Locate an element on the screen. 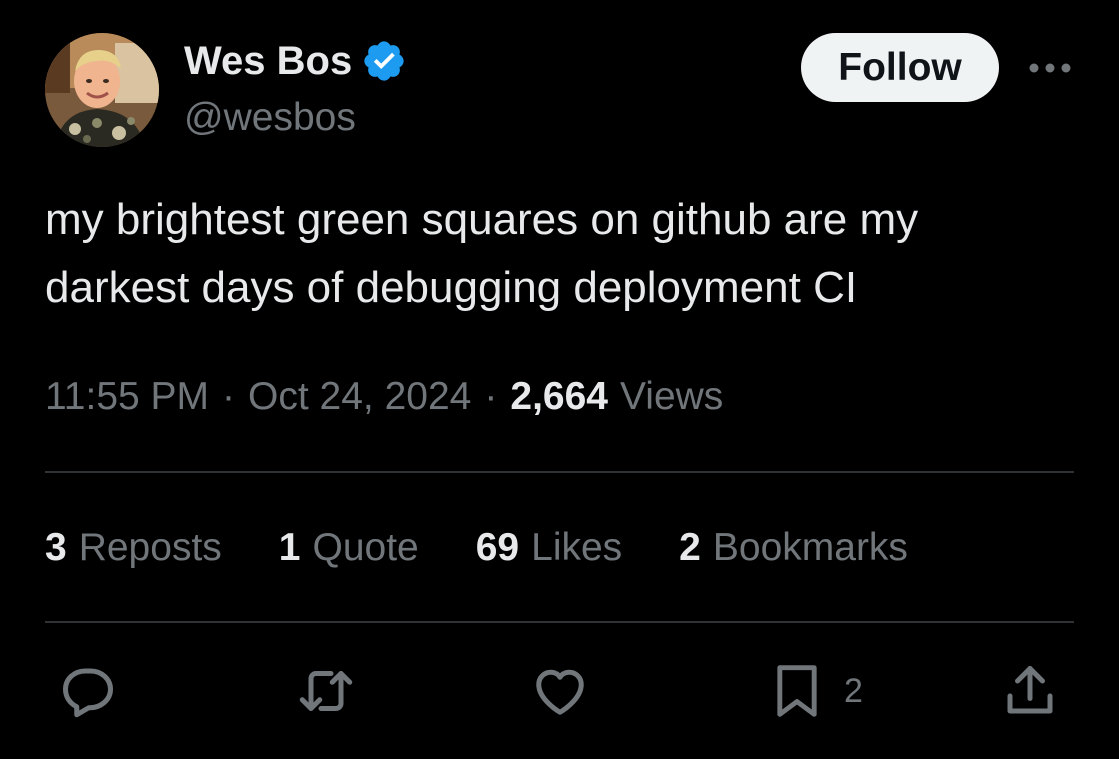 This screenshot has height=759, width=1119. stat-bookmarks: 2 Bookmarks is located at coordinates (793, 548).